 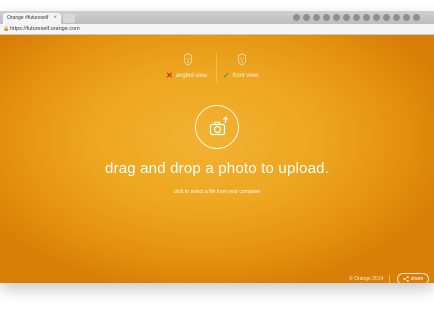 What do you see at coordinates (406, 279) in the screenshot?
I see `share-icon` at bounding box center [406, 279].